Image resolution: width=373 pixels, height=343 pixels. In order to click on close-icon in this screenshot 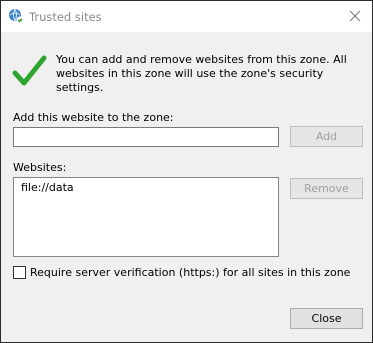, I will do `click(355, 16)`.